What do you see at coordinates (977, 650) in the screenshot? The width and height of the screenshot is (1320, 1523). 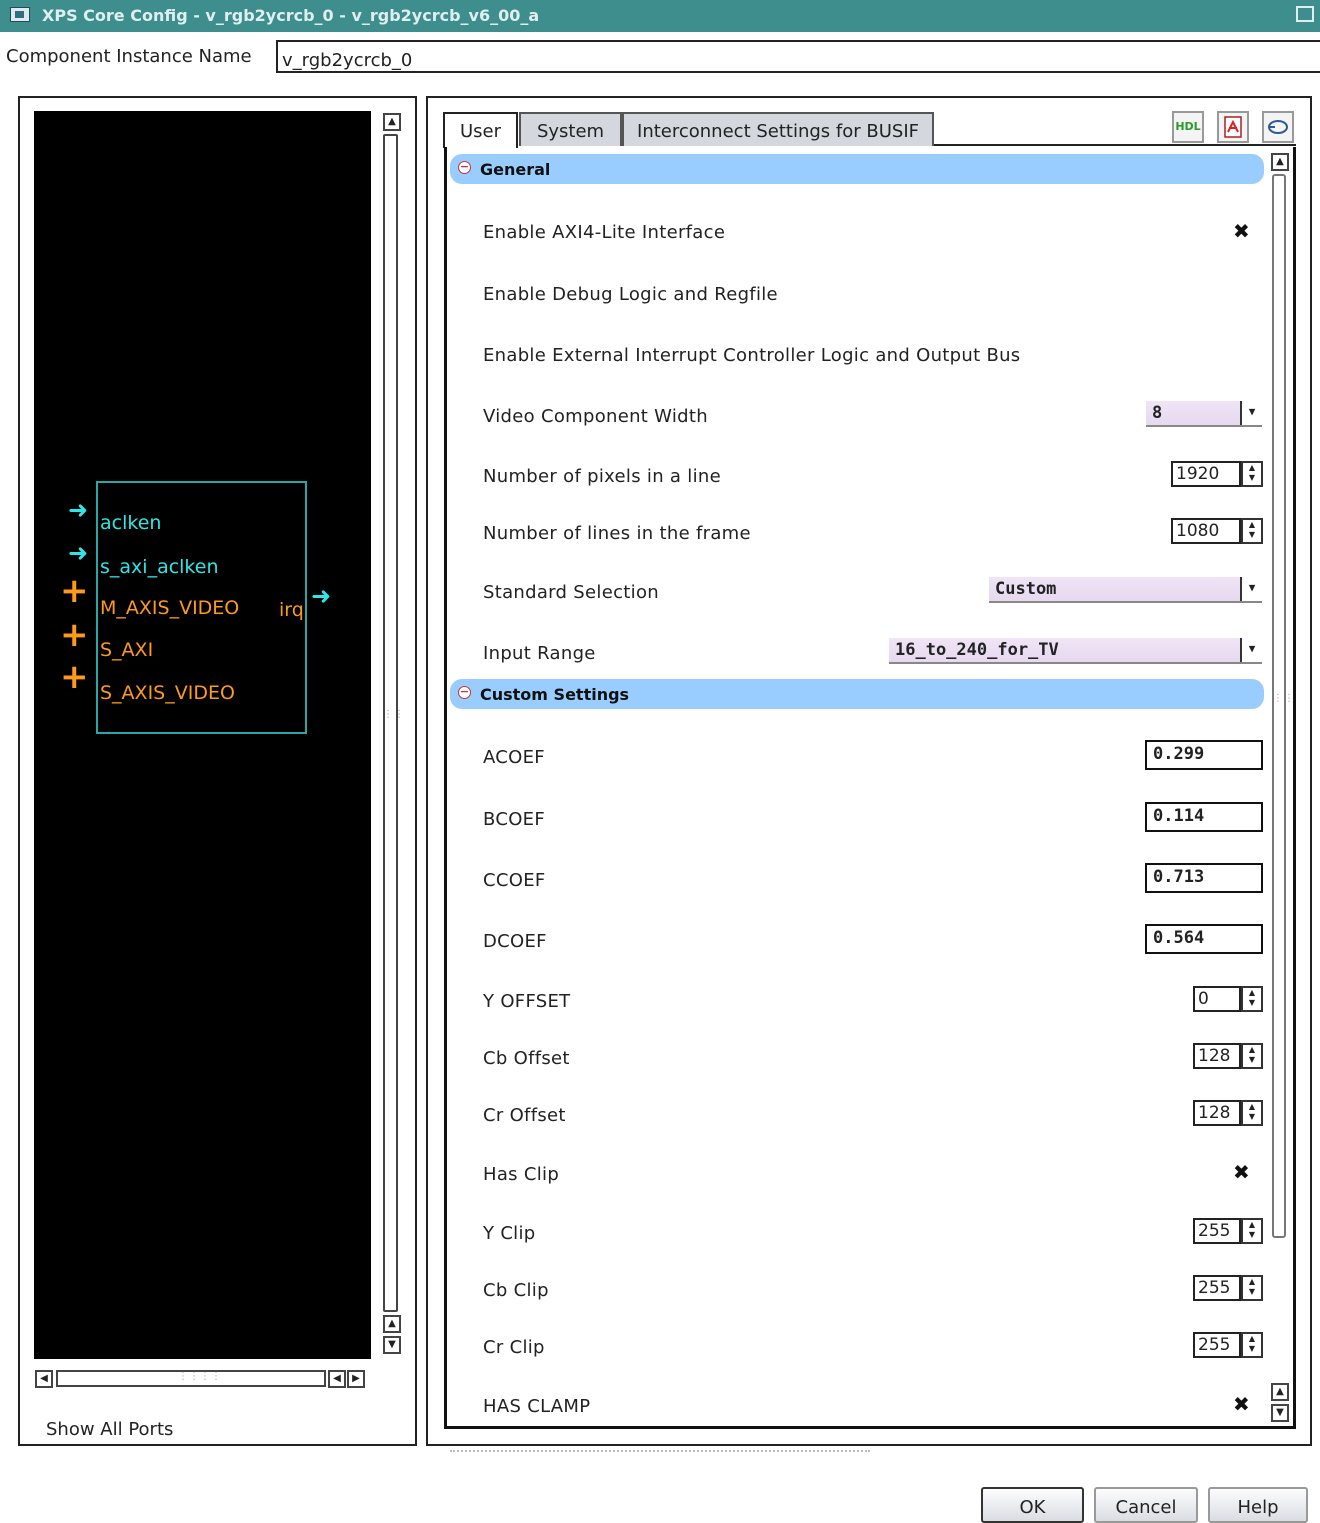 I see `input-range-value: 16_to_240_for_TV` at bounding box center [977, 650].